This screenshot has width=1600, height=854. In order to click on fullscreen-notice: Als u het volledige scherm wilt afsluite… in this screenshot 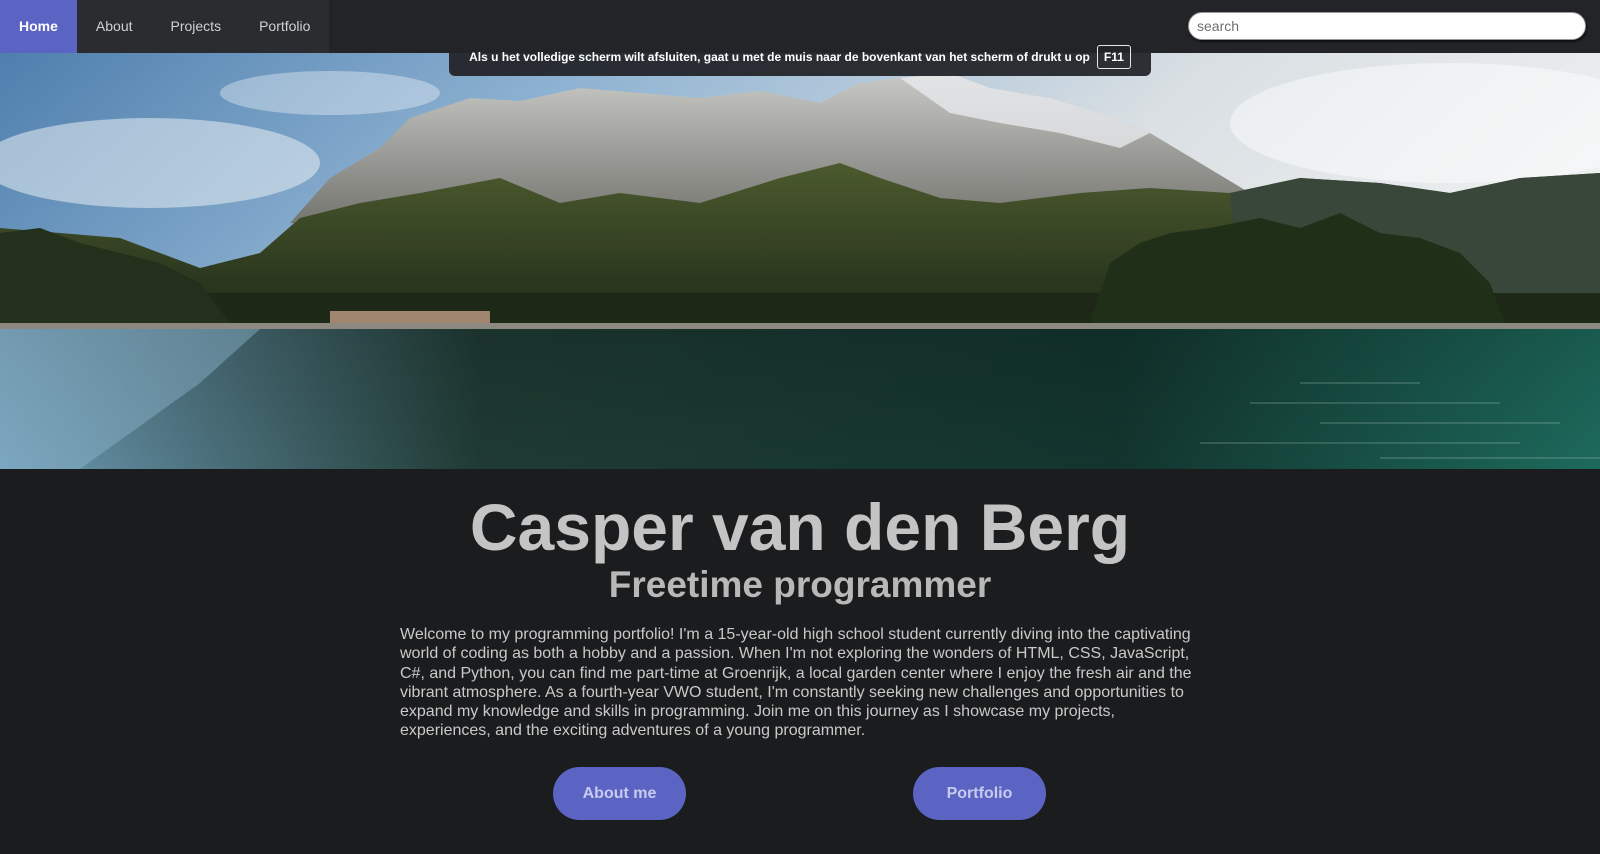, I will do `click(800, 57)`.